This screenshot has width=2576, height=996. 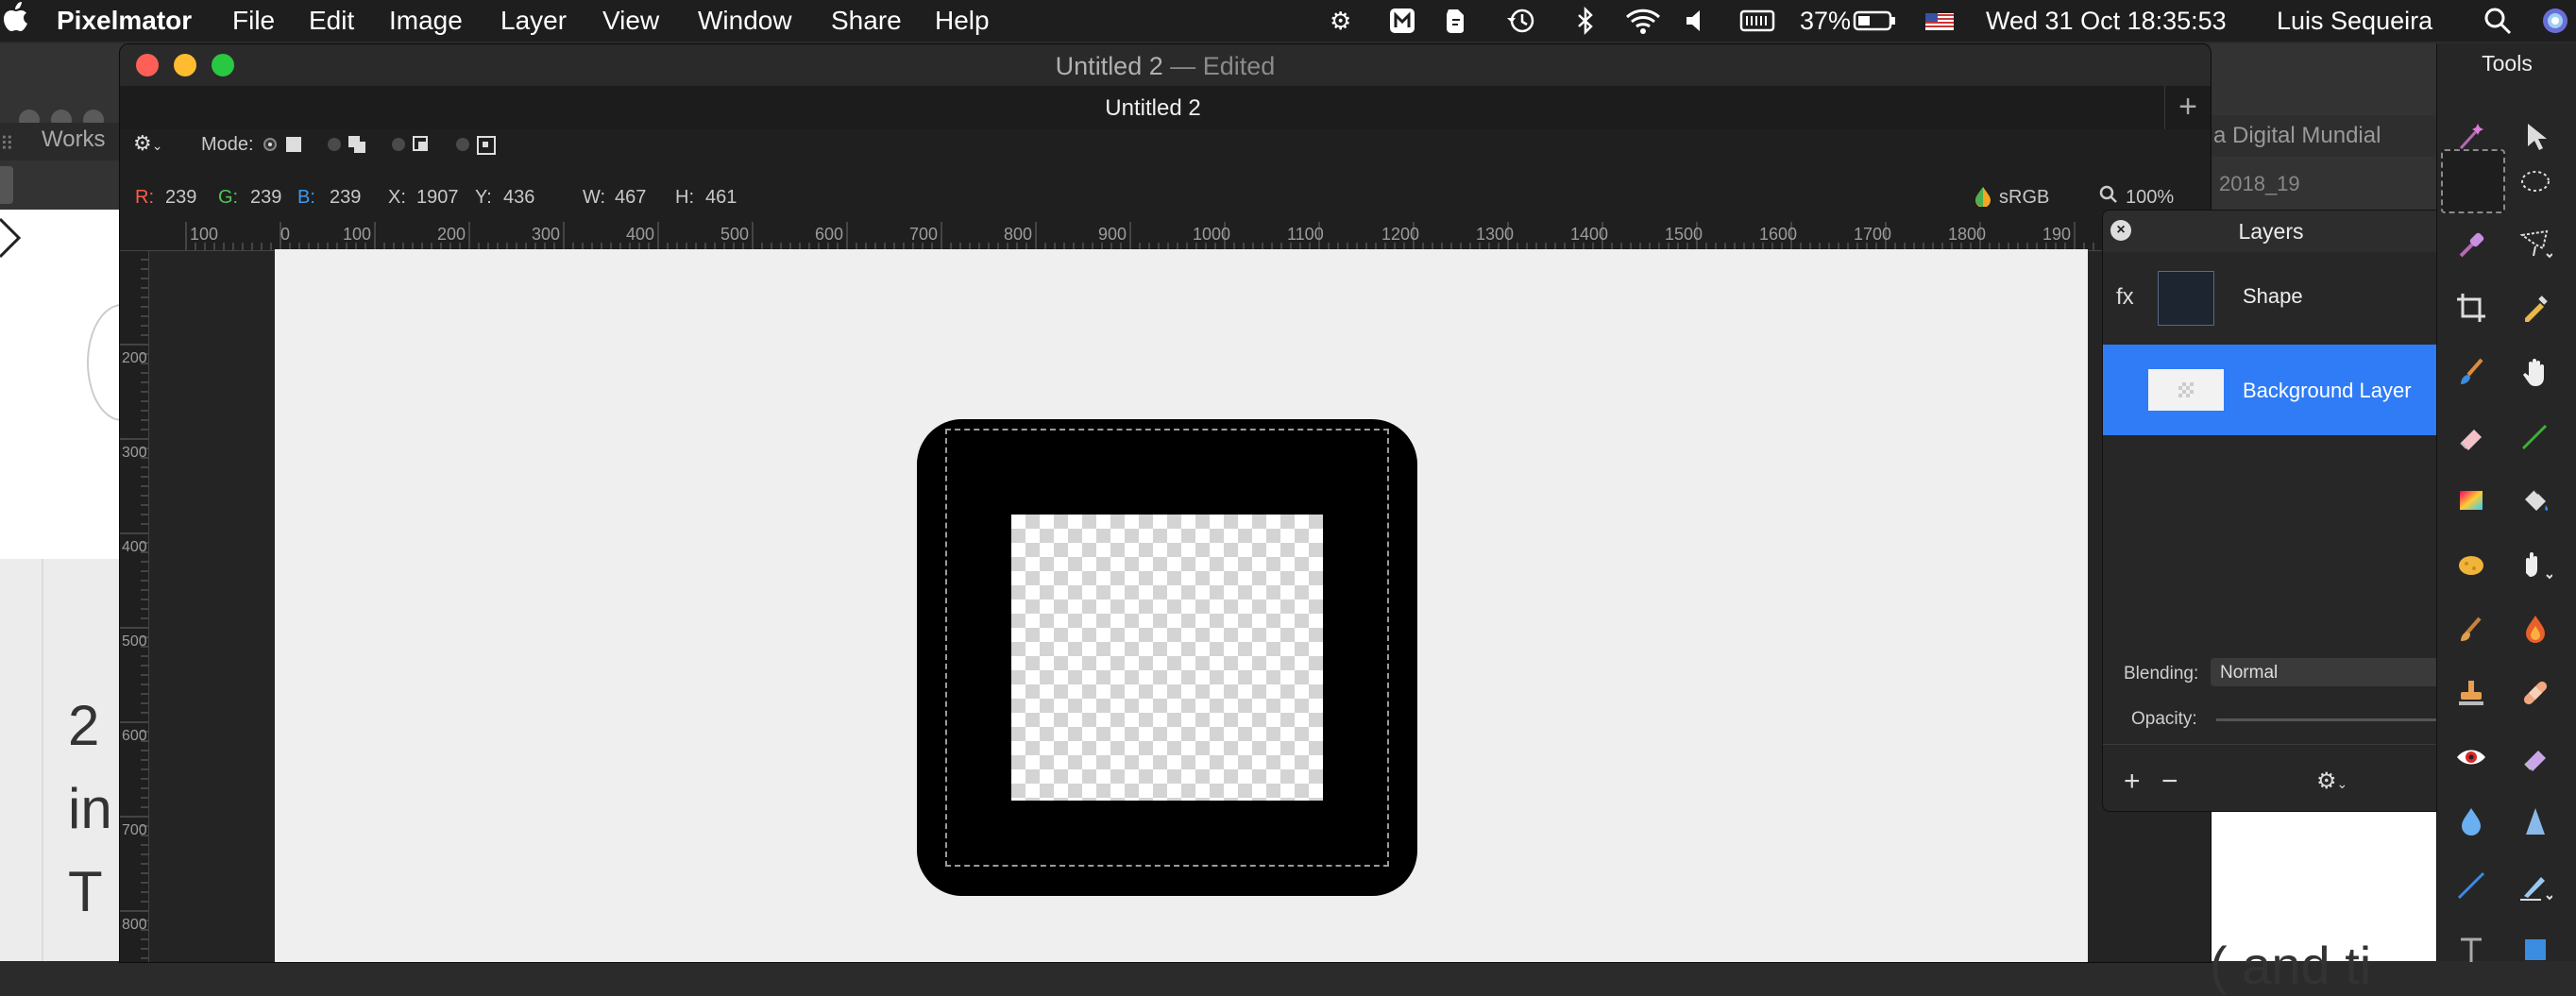 What do you see at coordinates (2187, 108) in the screenshot?
I see `new-tab-button: +` at bounding box center [2187, 108].